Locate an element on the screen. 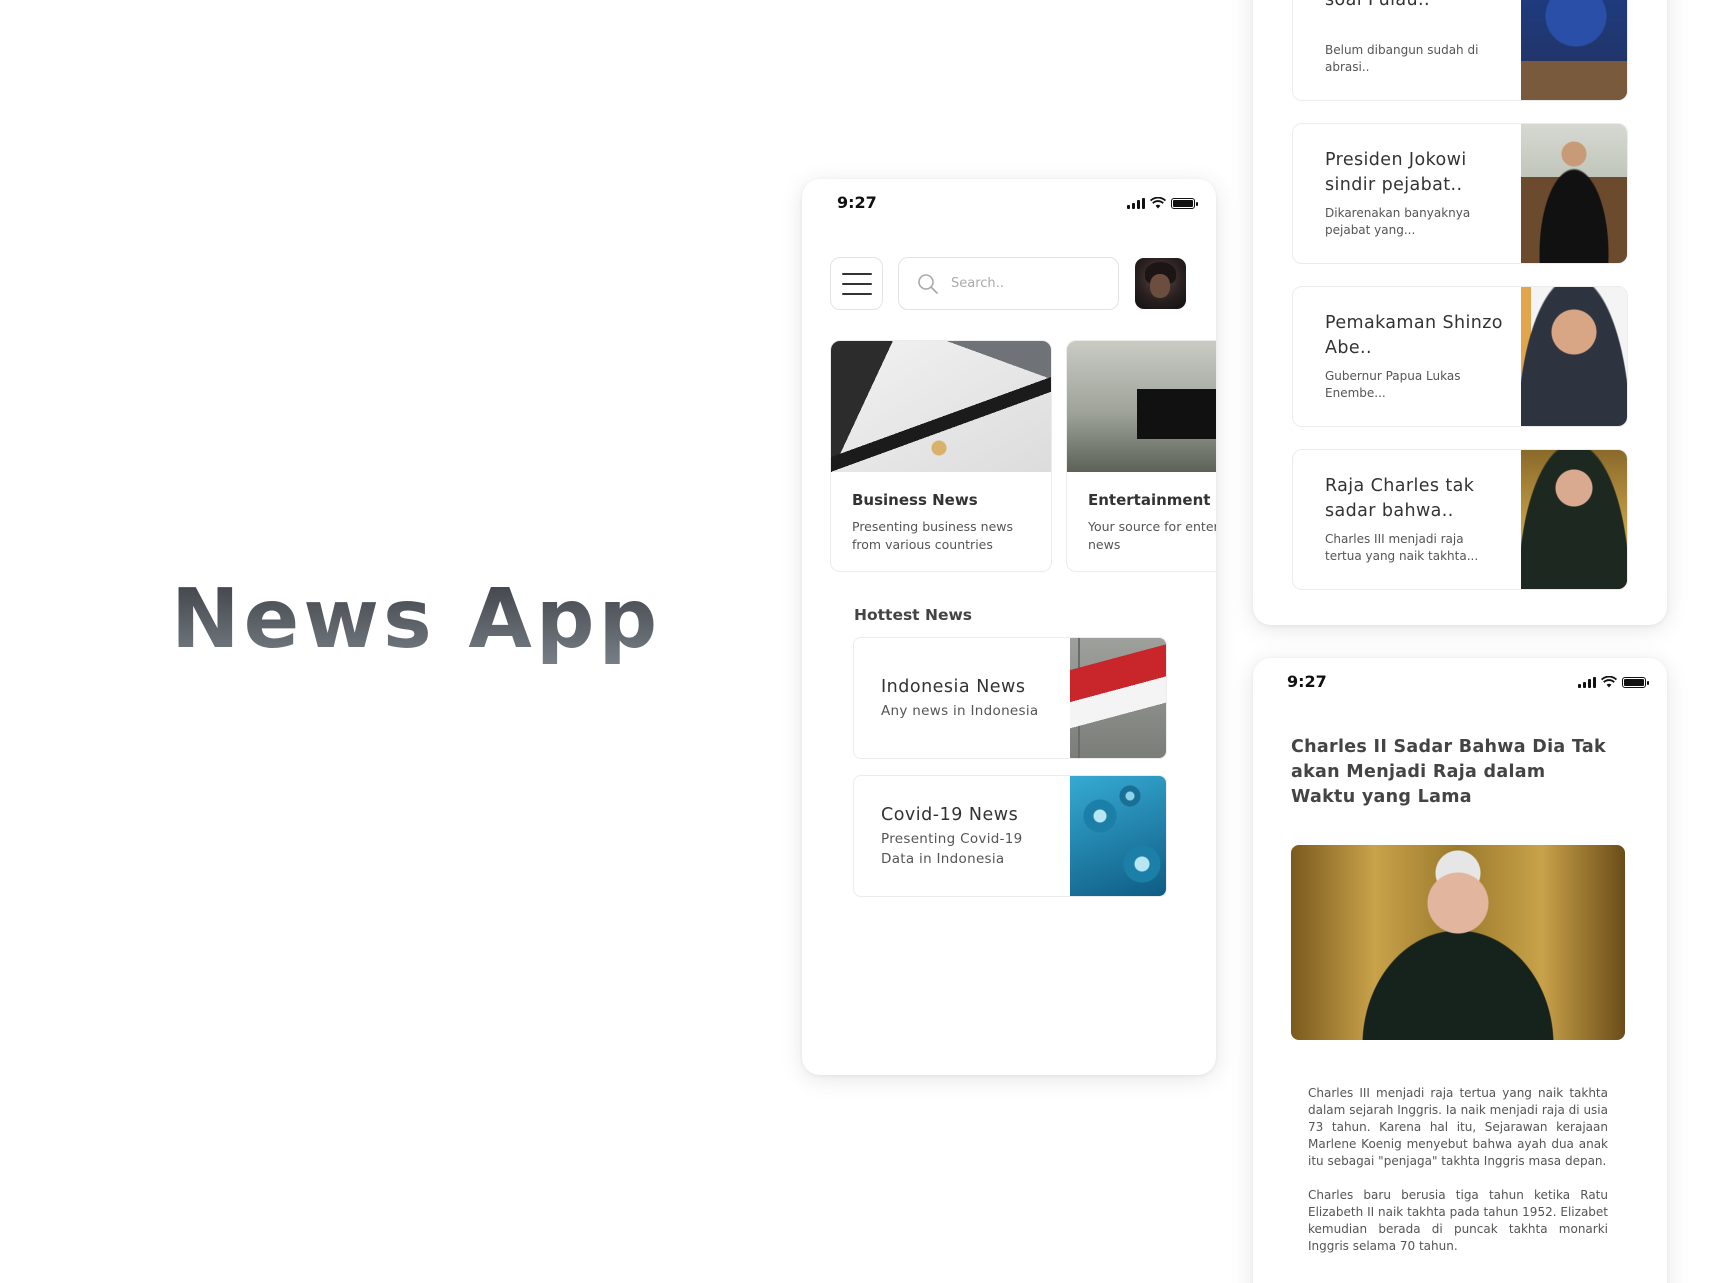  section-title-hottest: Hottest News is located at coordinates (913, 615).